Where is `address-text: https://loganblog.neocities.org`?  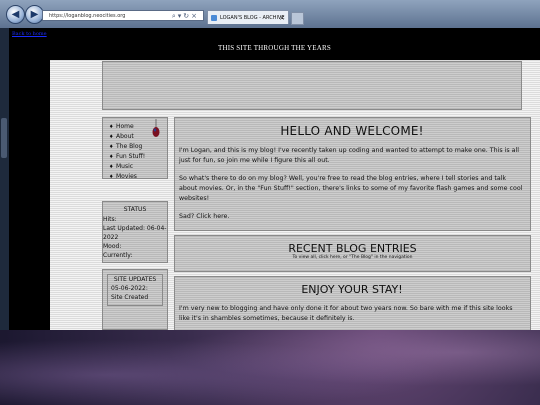 address-text: https://loganblog.neocities.org is located at coordinates (87, 16).